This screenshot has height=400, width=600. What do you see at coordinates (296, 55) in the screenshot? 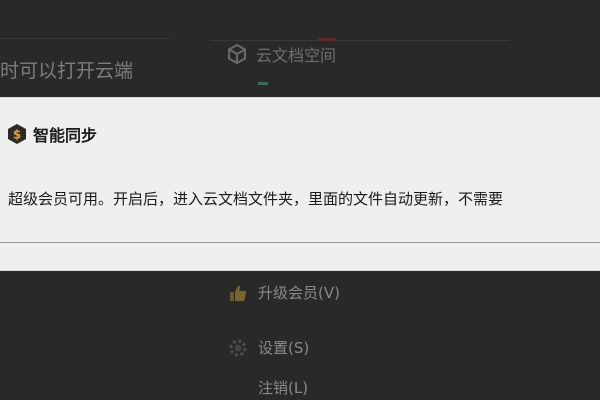
I see `cloud-space-label: 云文档空间` at bounding box center [296, 55].